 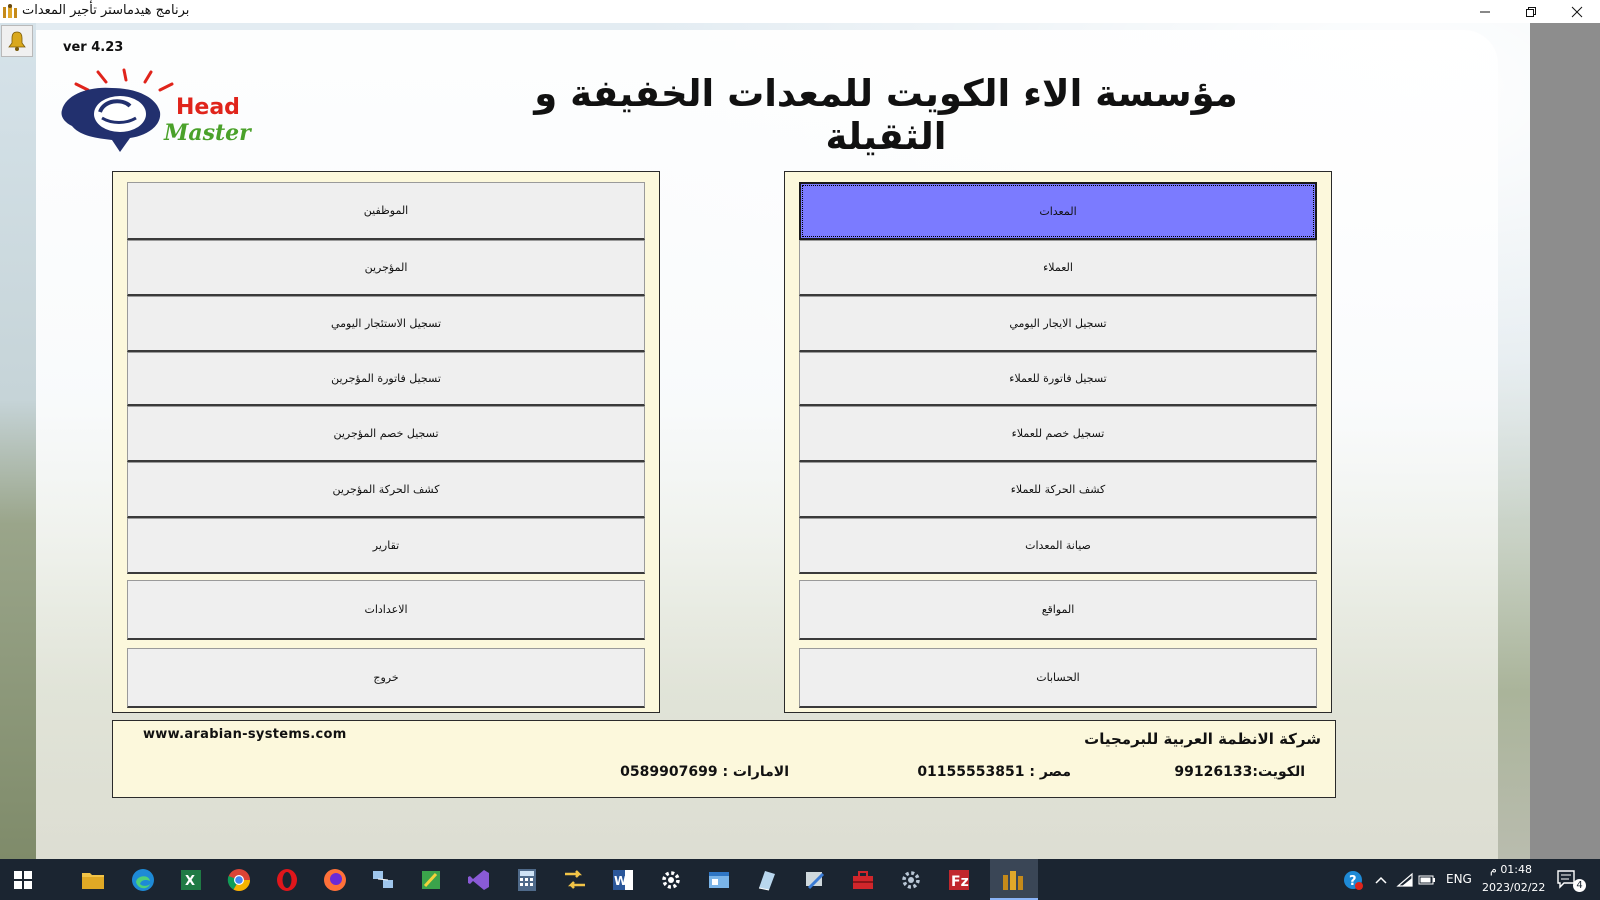 I want to click on footer-company-name: شركة الانظمة العربية للبرمجيات, so click(x=1202, y=739).